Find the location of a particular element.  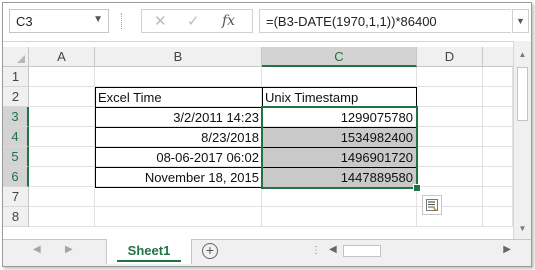

row-header-8: 8 is located at coordinates (16, 217).